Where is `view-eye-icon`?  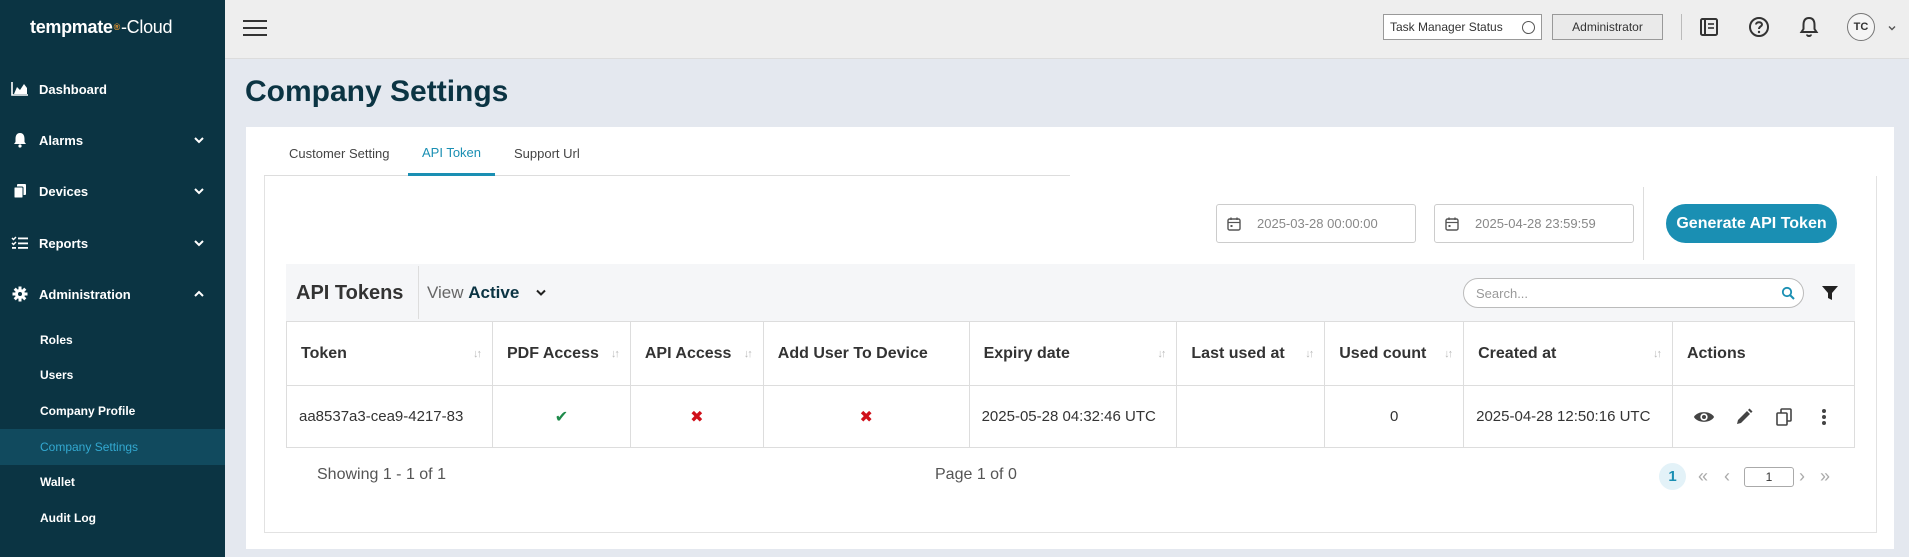
view-eye-icon is located at coordinates (1704, 417).